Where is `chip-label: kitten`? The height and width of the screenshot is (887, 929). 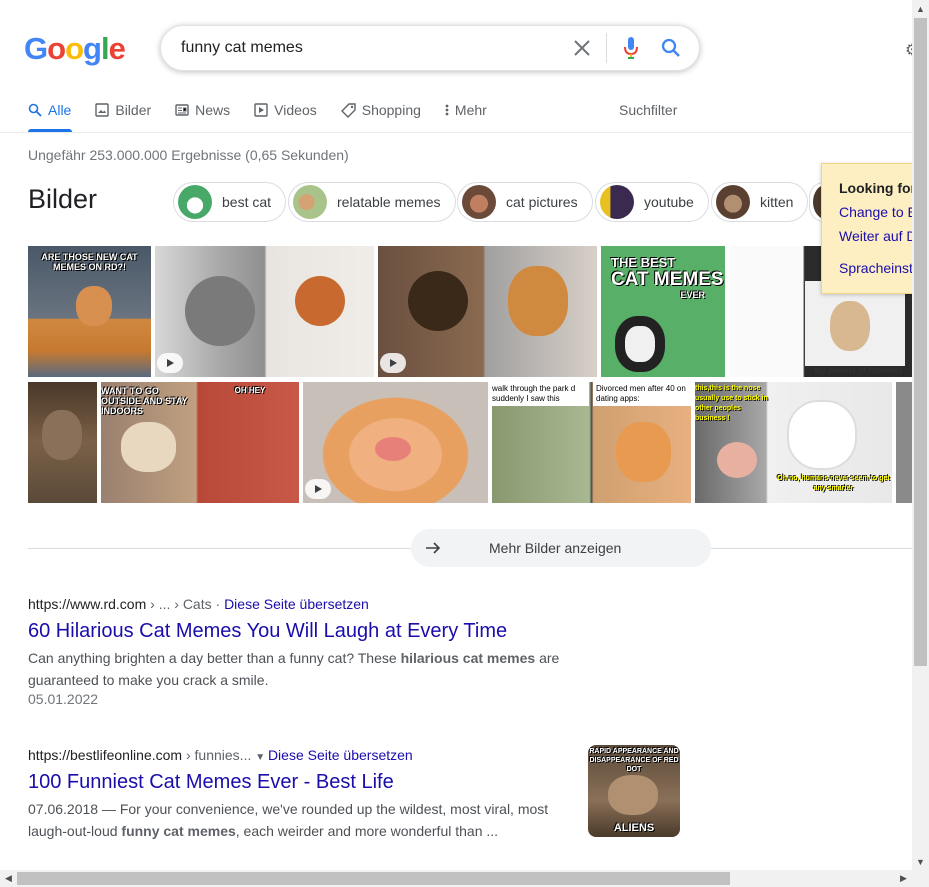 chip-label: kitten is located at coordinates (777, 202).